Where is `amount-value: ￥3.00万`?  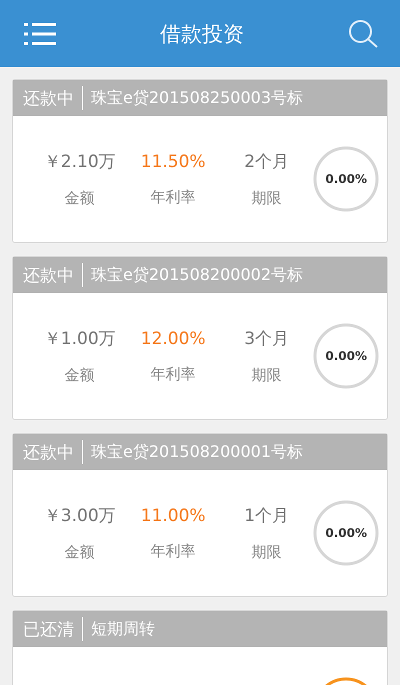 amount-value: ￥3.00万 is located at coordinates (80, 516).